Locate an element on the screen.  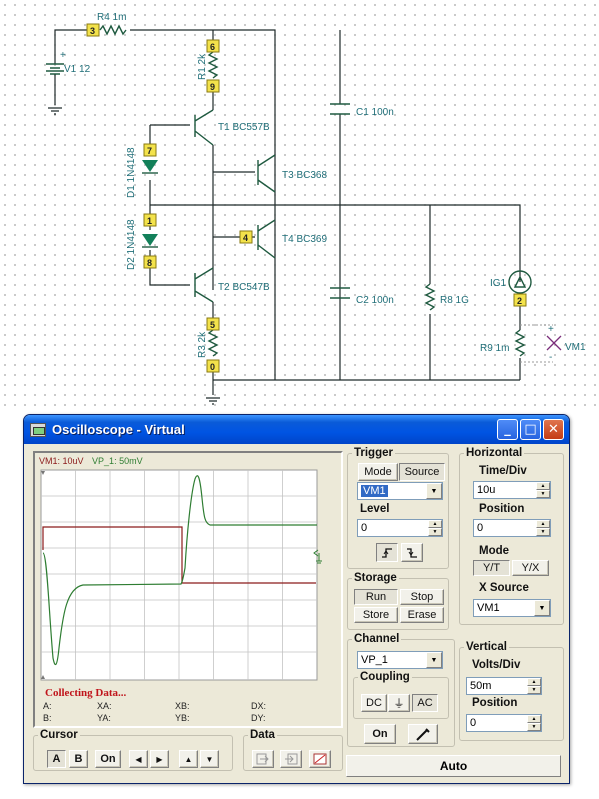
x-source-label: X Source is located at coordinates (504, 588).